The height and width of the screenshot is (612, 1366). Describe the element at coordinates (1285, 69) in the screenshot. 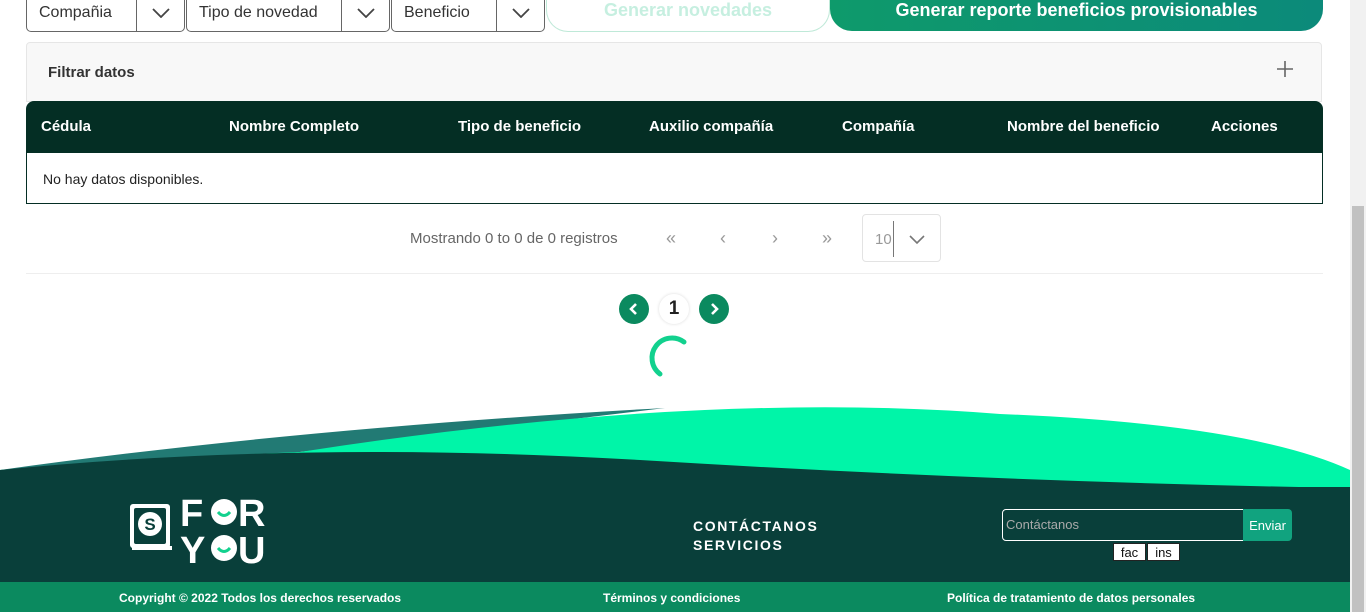

I see `plus-icon` at that location.